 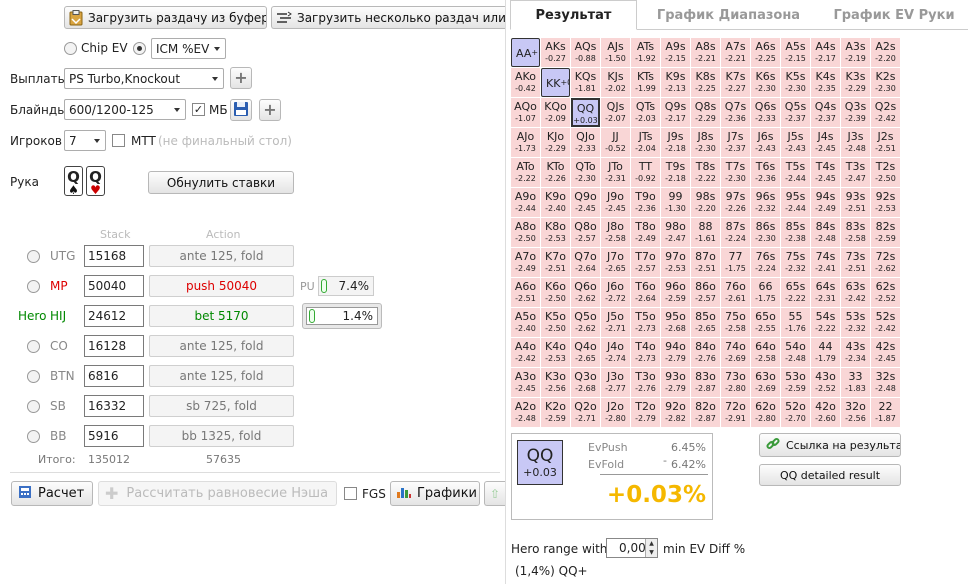 What do you see at coordinates (388, 17) in the screenshot?
I see `load-multiple-button: Загрузить несколько раздач или тур` at bounding box center [388, 17].